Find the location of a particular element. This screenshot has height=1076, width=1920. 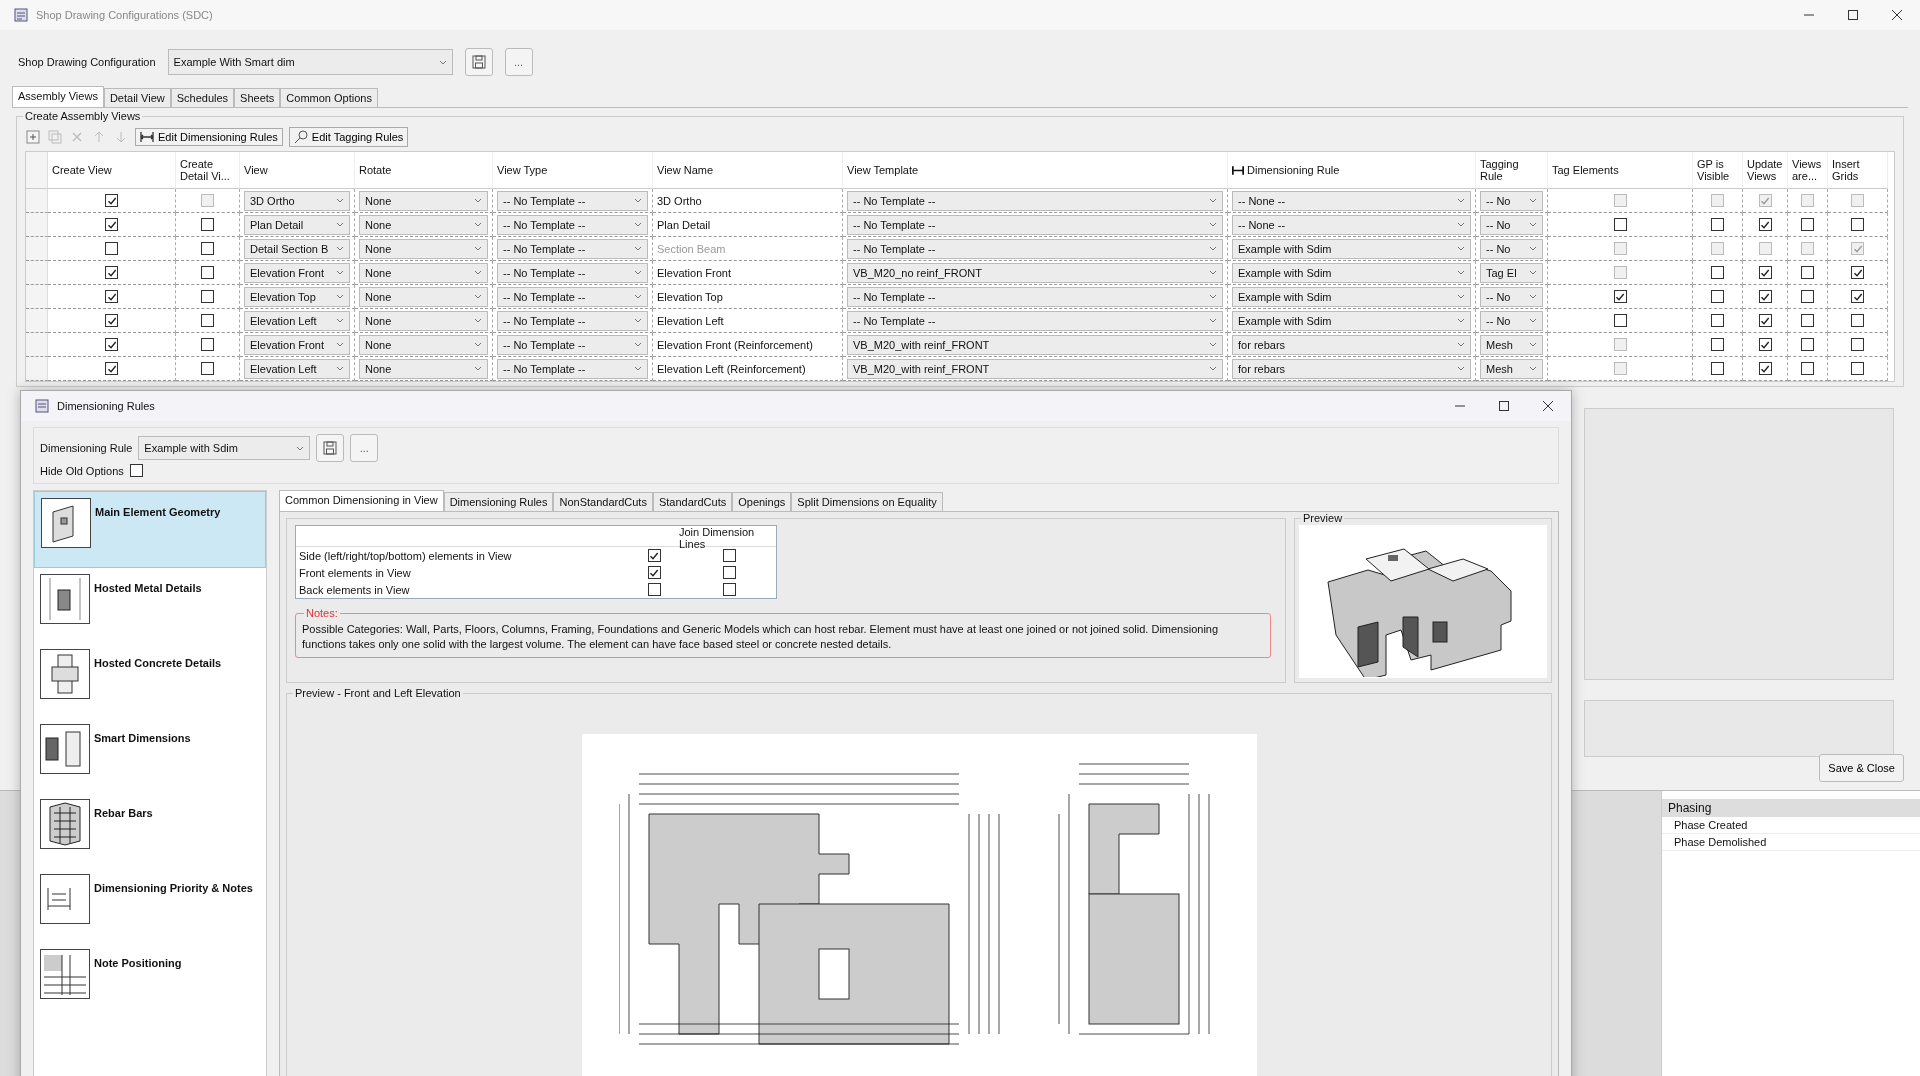

view-name-field: Elevation Front (Reinforcement) is located at coordinates (747, 344).